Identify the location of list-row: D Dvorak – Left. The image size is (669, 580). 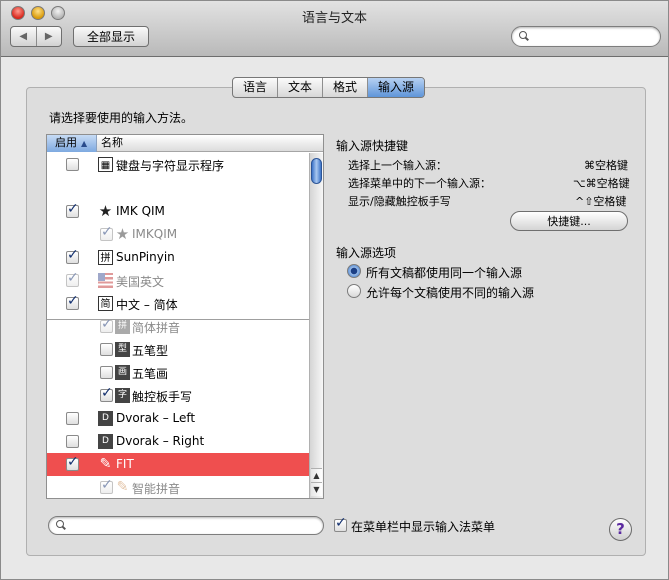
(178, 418).